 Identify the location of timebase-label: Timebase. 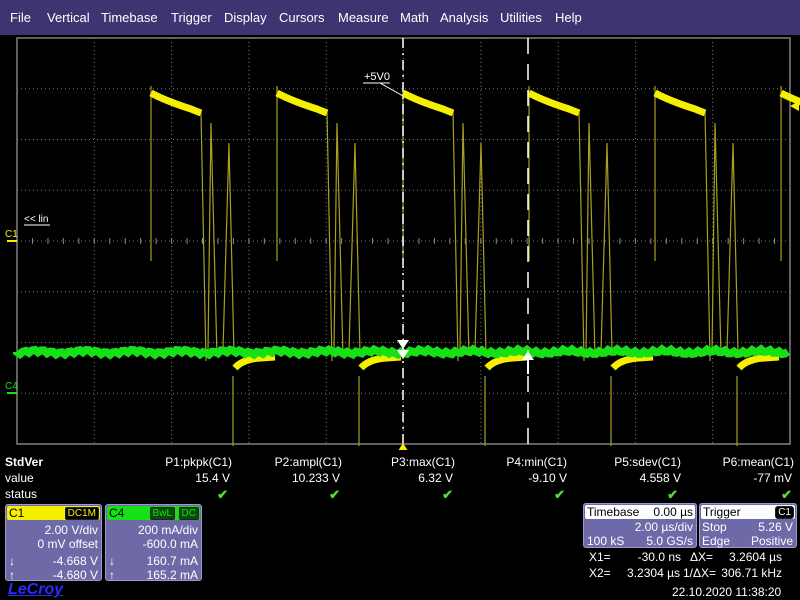
(613, 512).